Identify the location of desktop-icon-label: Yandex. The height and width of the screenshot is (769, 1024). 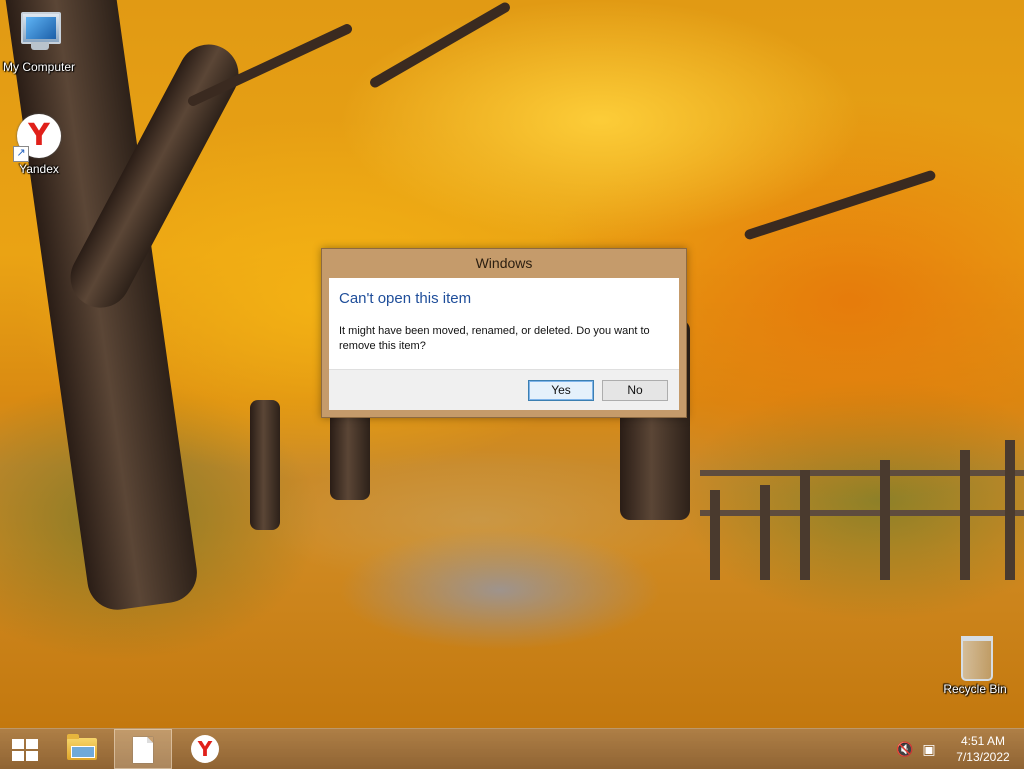
(39, 169).